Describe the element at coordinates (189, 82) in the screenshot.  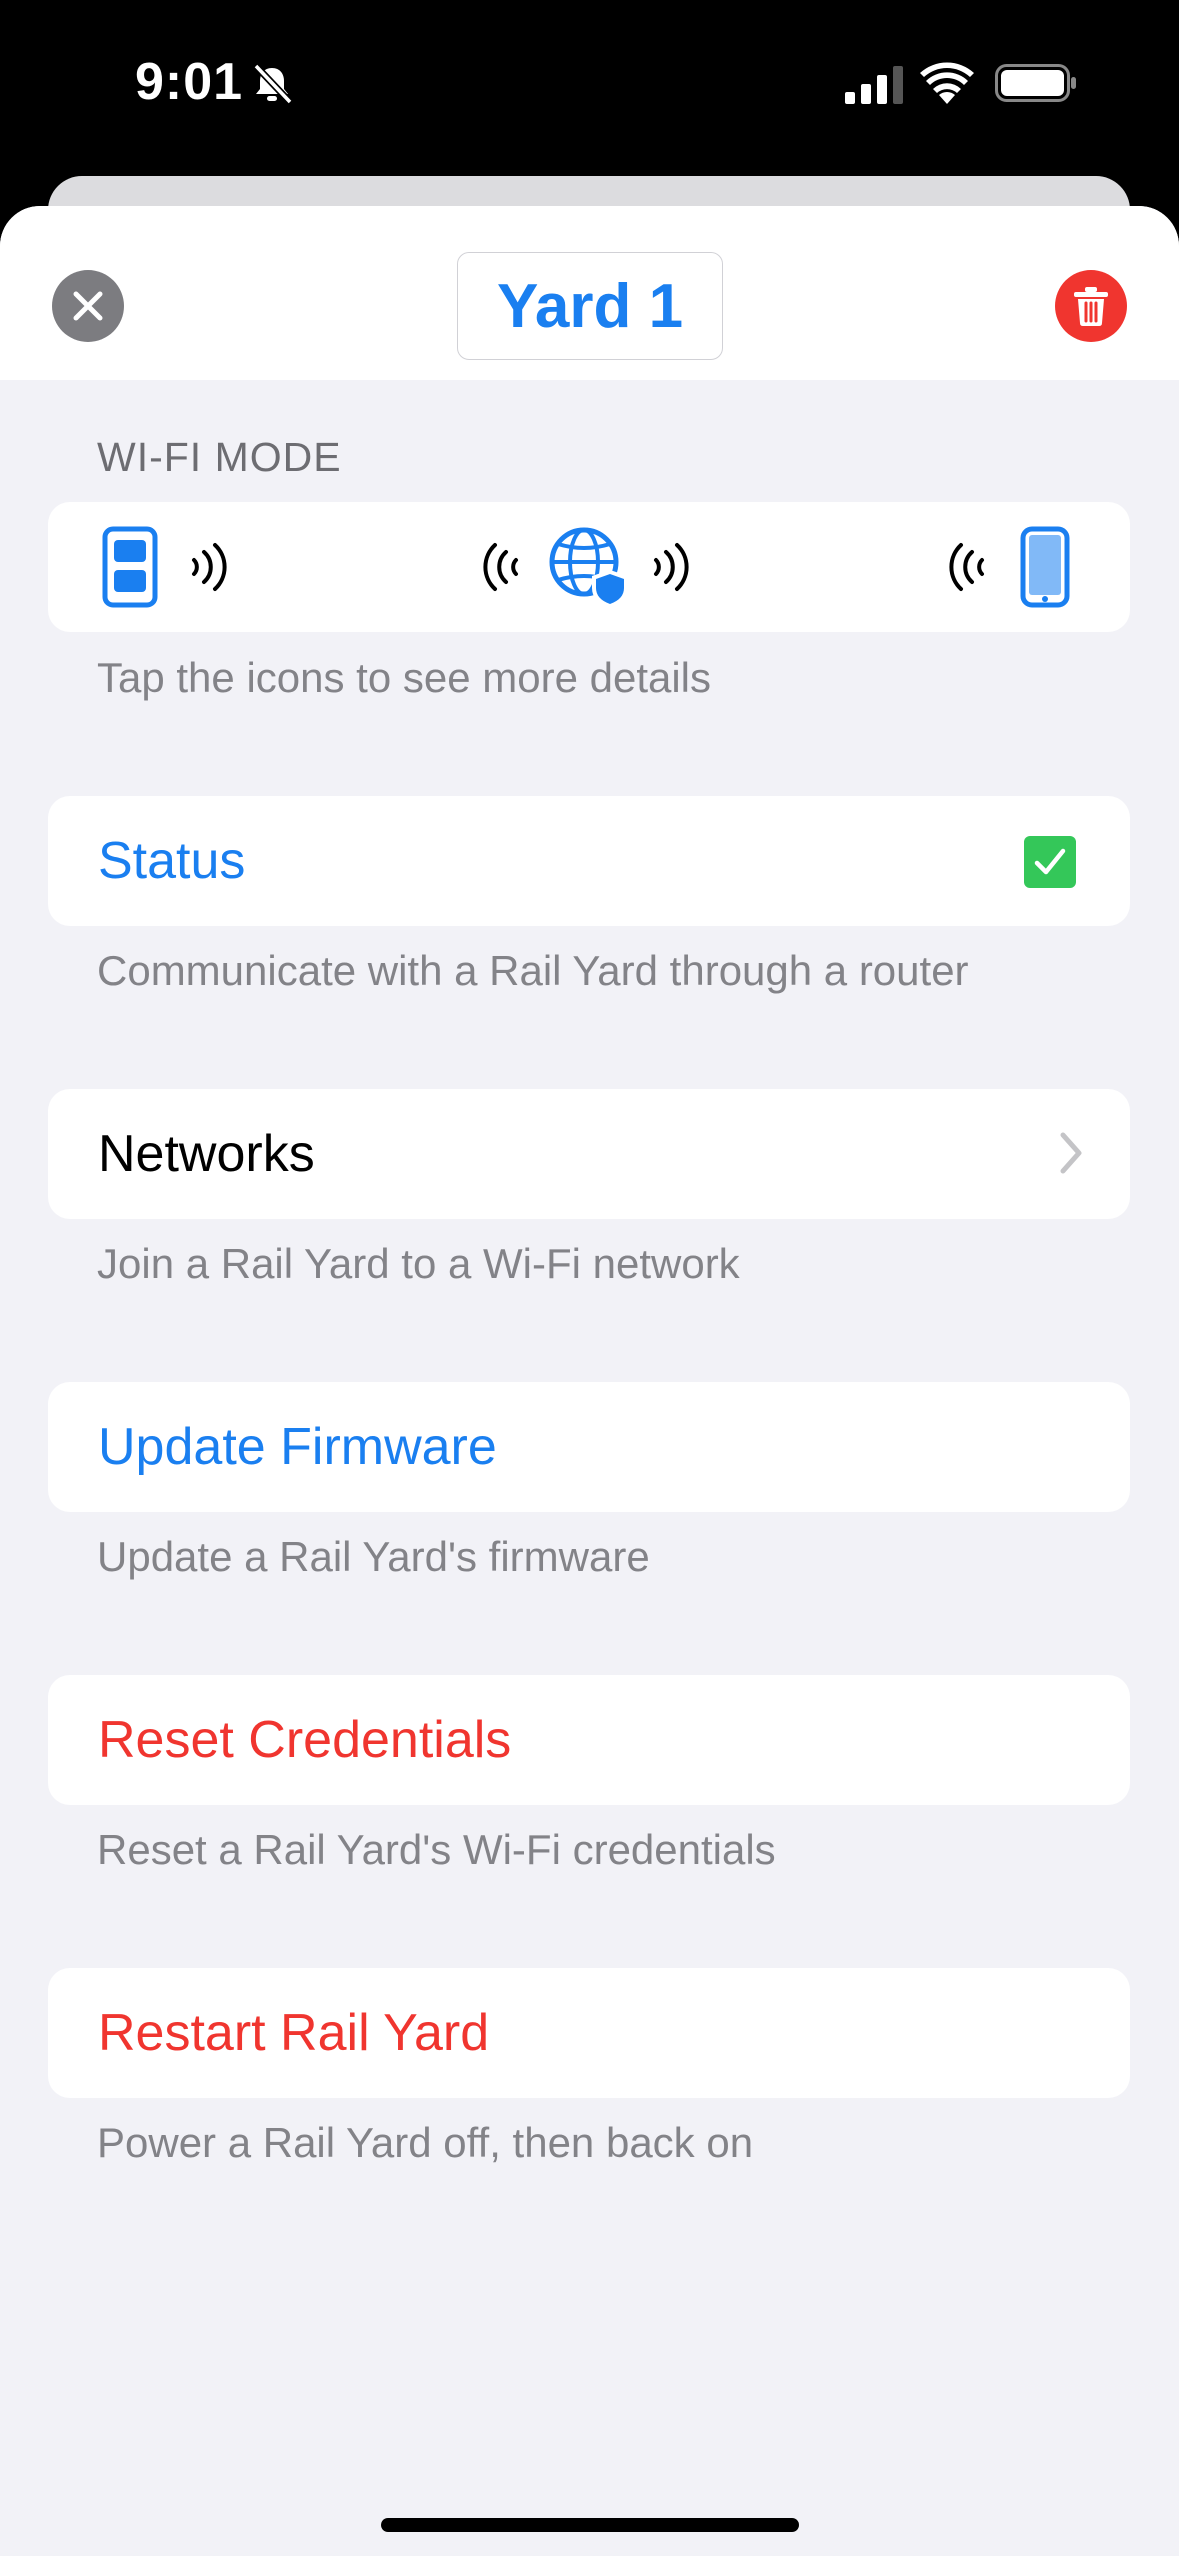
I see `status-time: 9:01` at that location.